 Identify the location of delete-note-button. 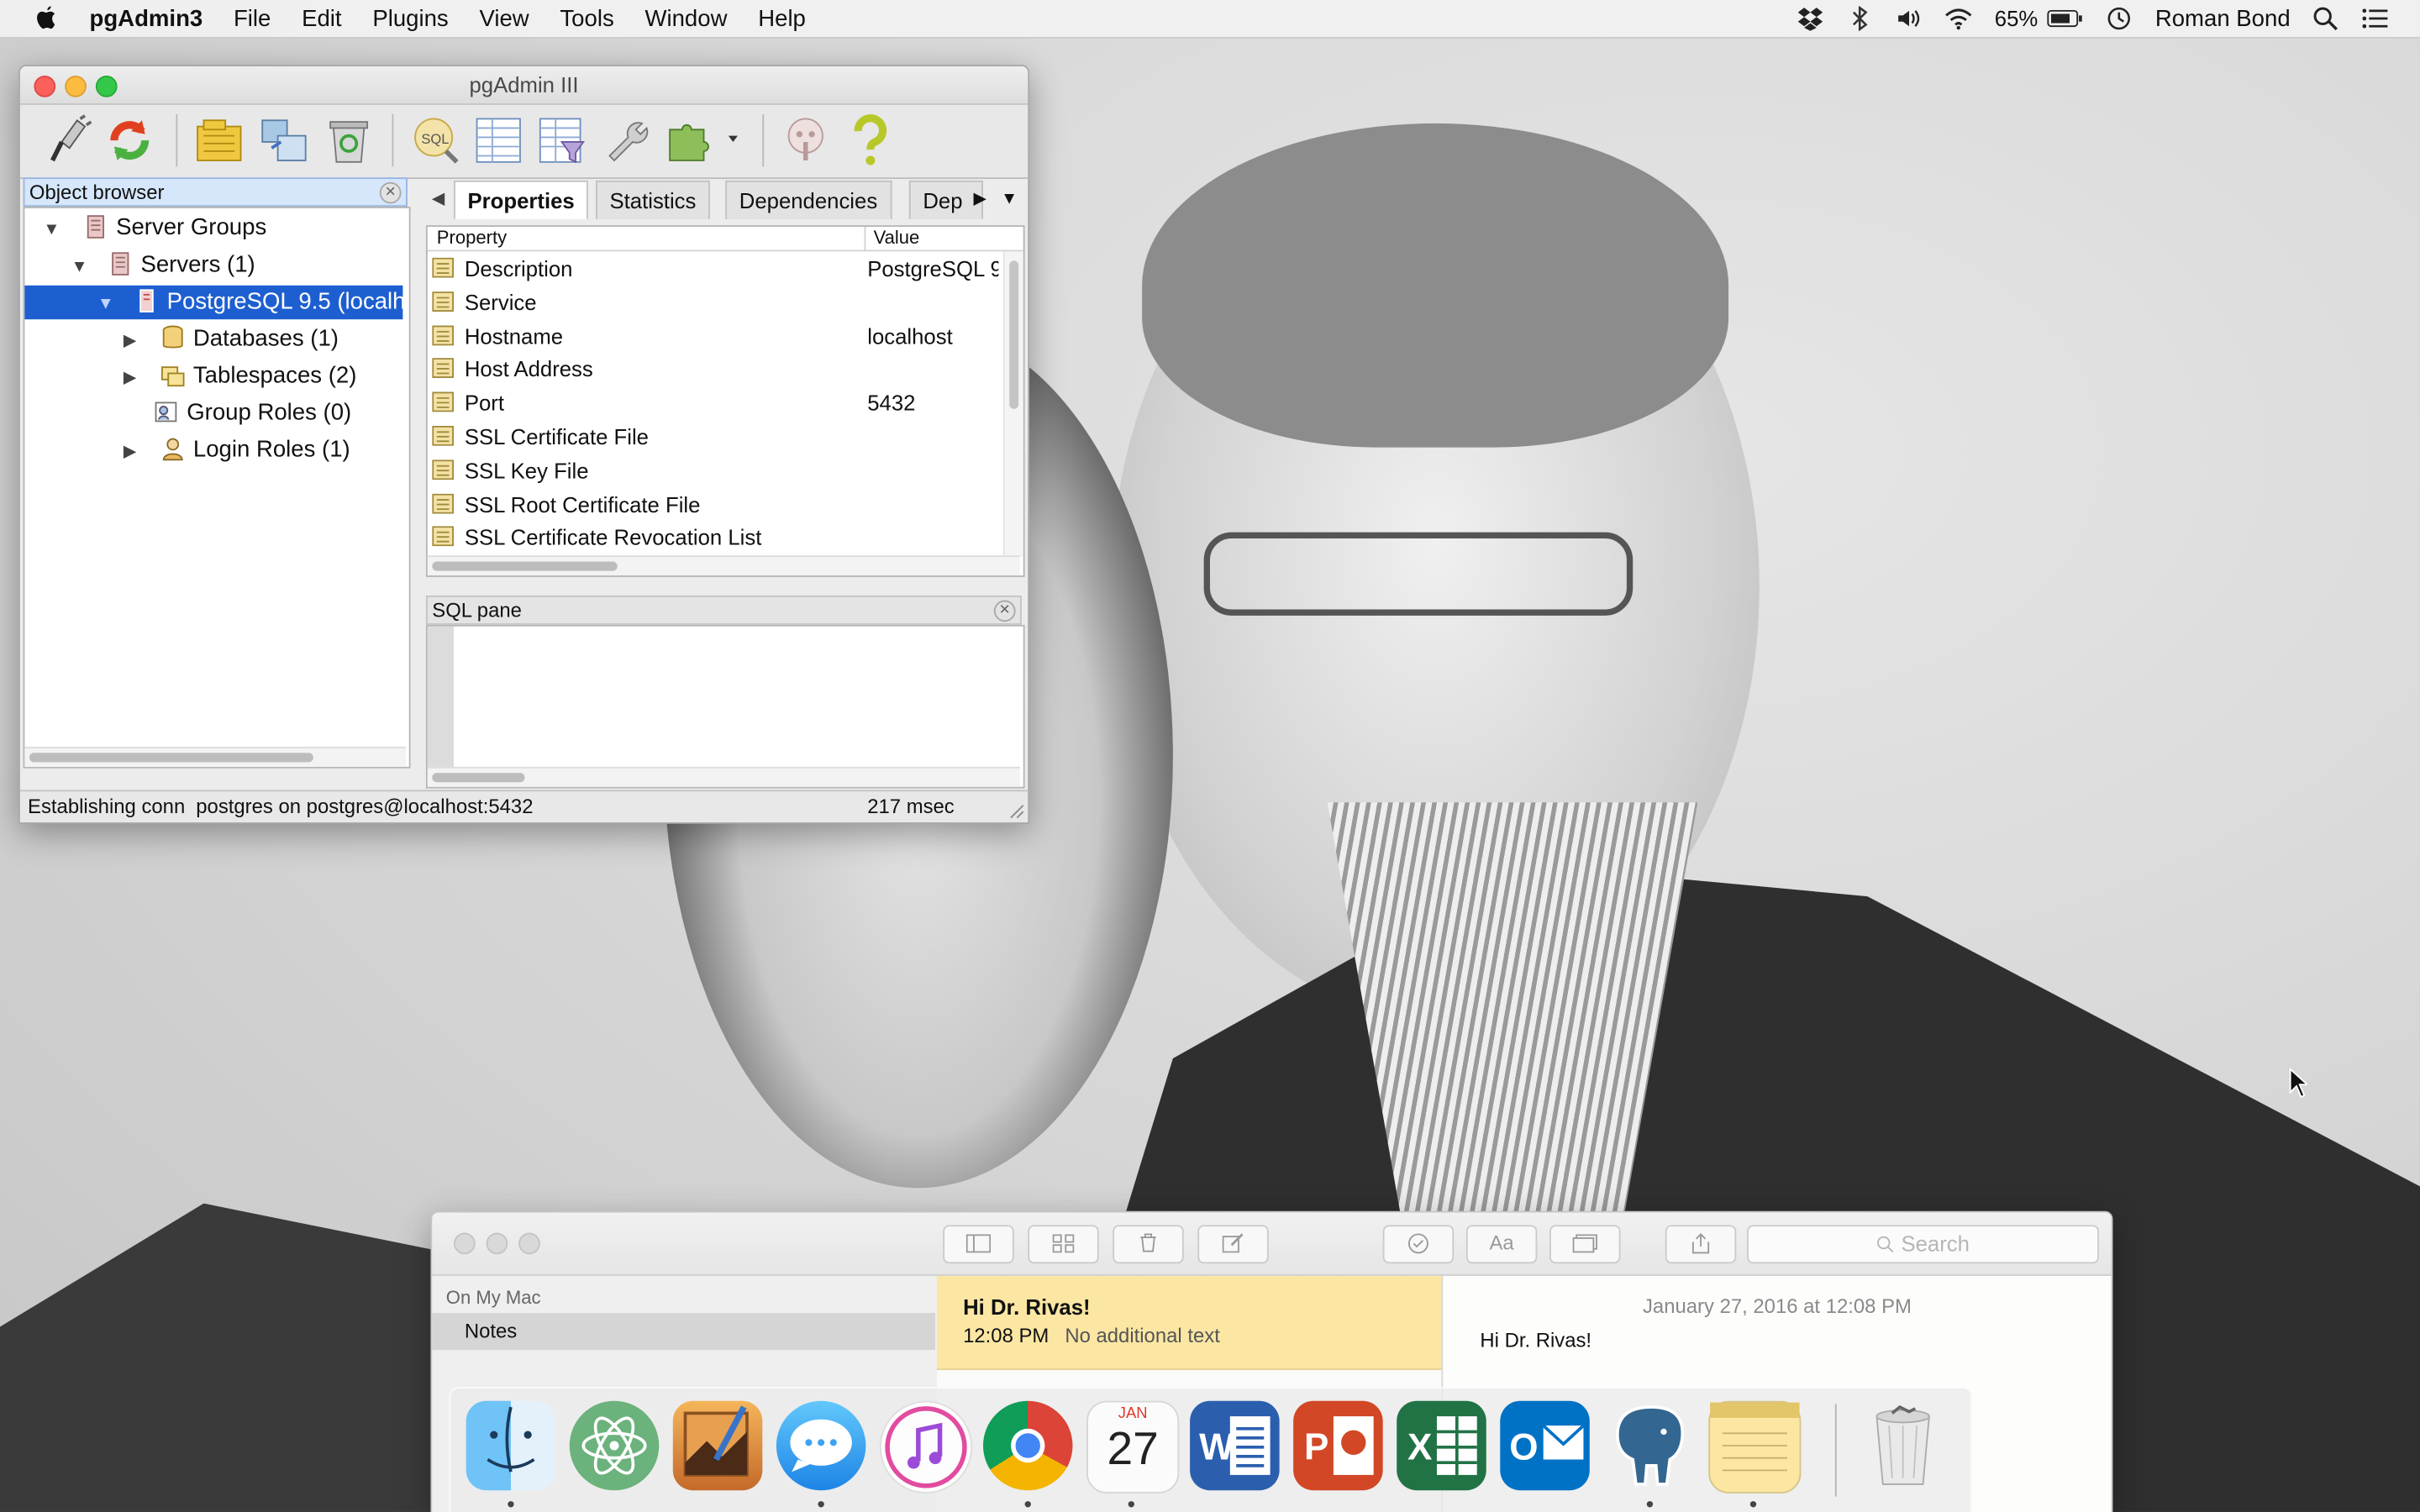
(1148, 1244).